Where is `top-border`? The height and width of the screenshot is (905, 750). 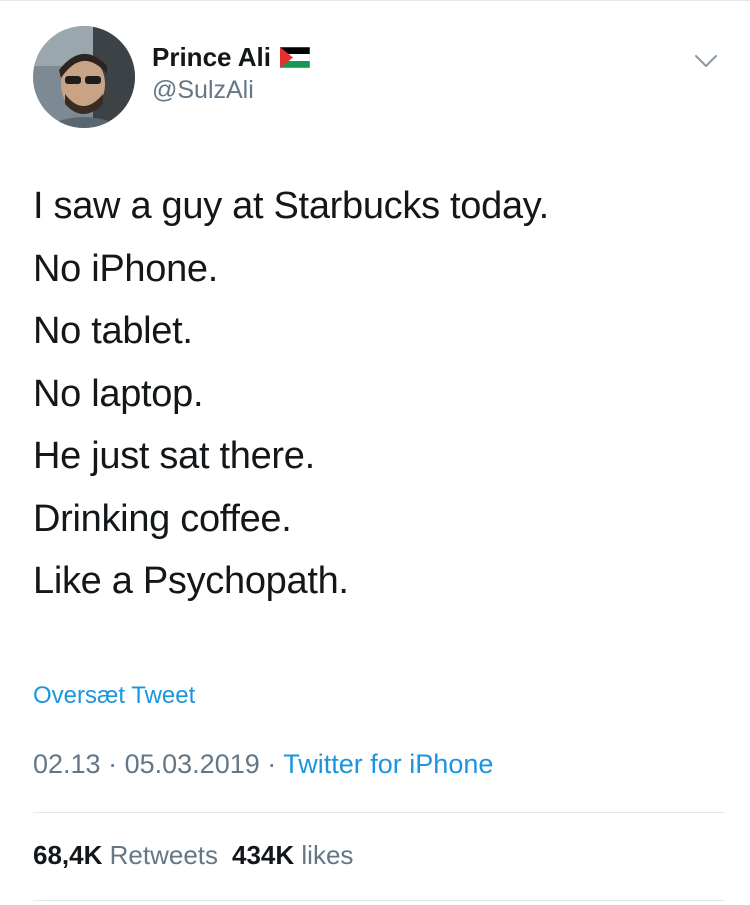 top-border is located at coordinates (375, 0).